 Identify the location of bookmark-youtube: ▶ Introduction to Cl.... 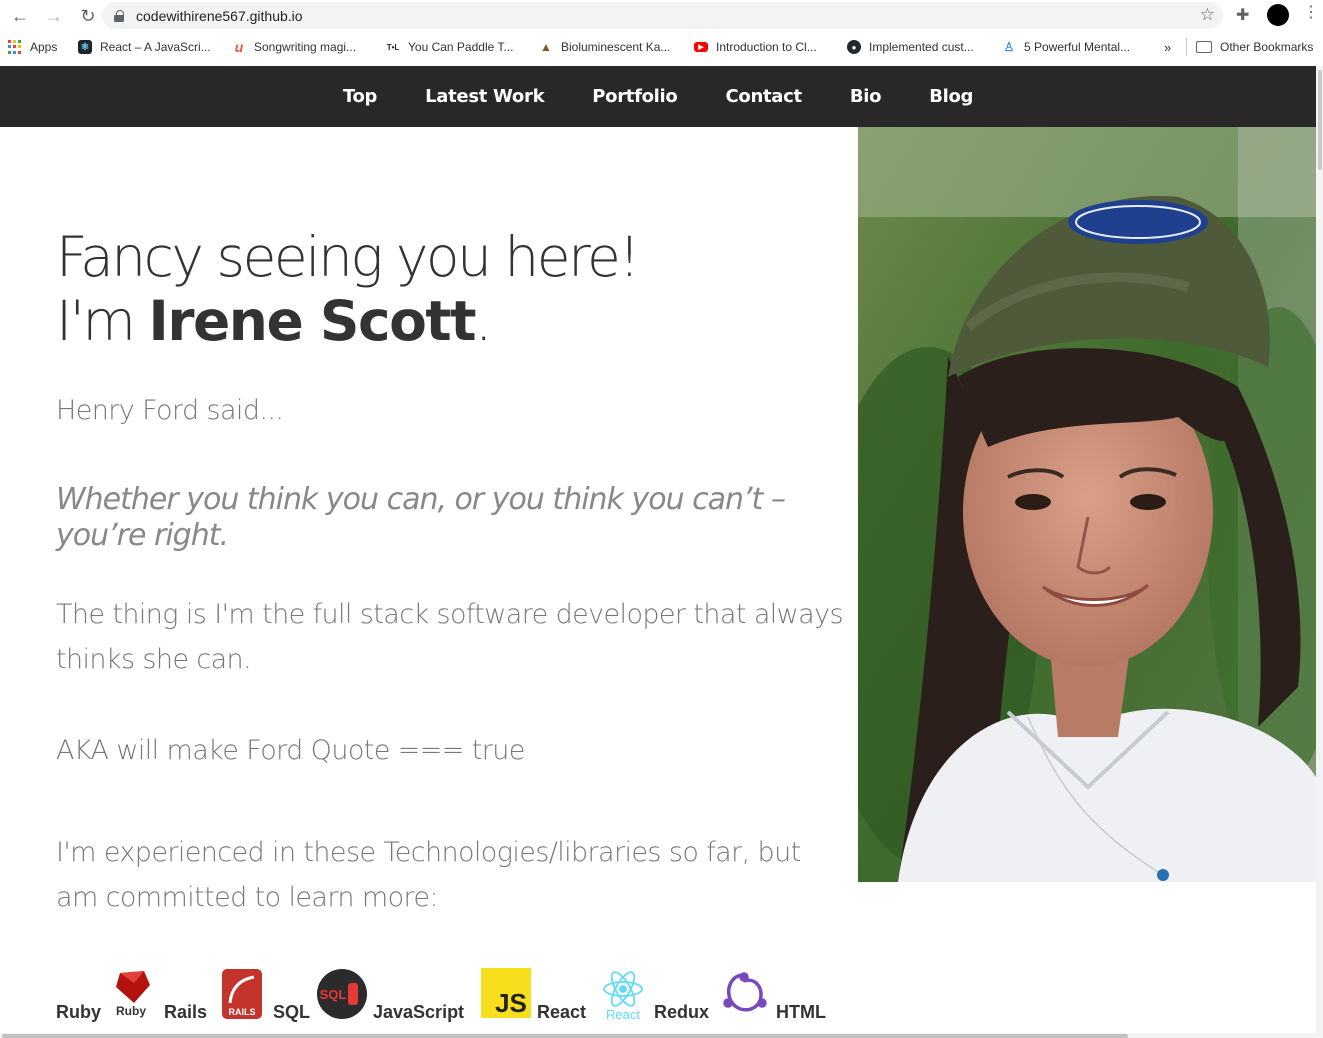
(755, 47).